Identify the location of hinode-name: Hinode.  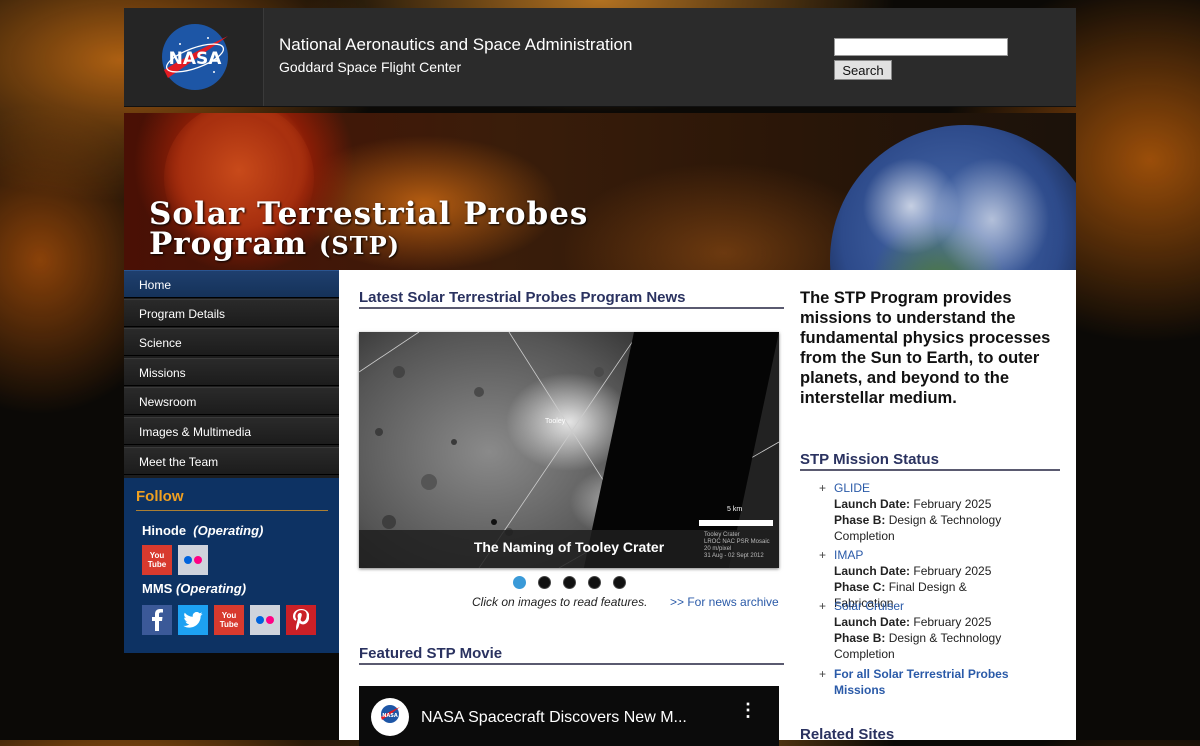
(164, 530).